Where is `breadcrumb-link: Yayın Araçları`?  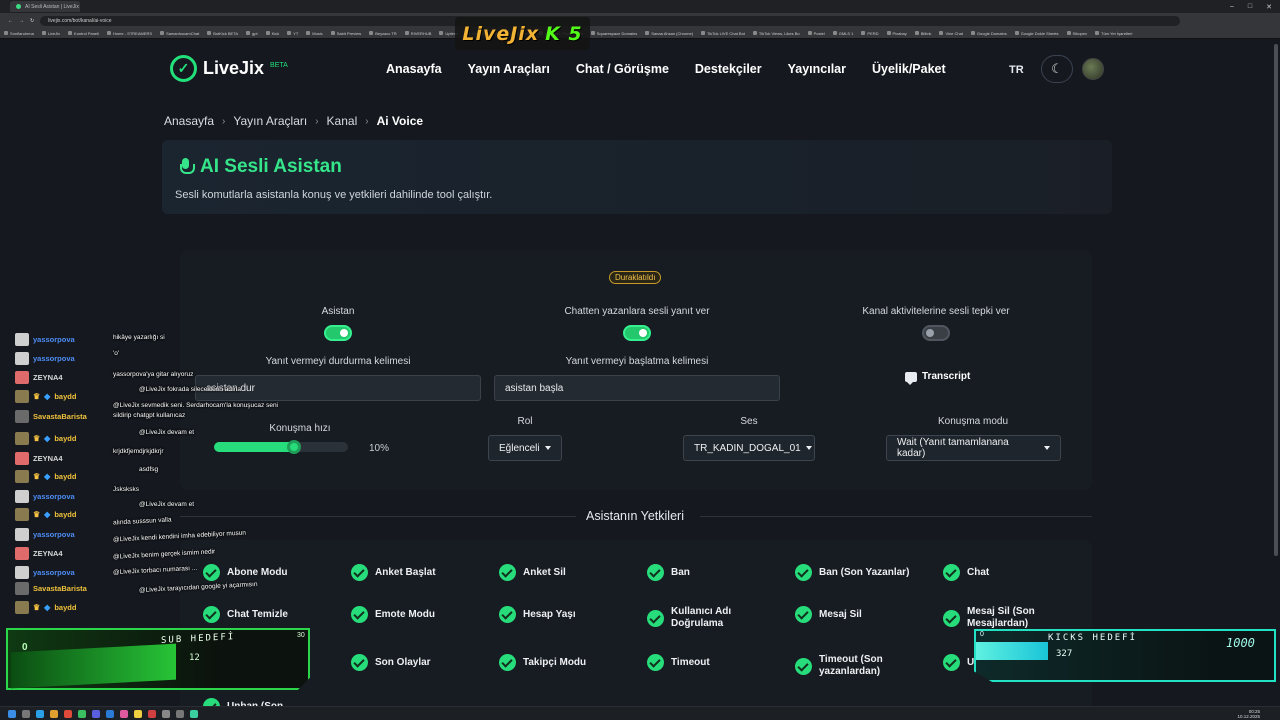 breadcrumb-link: Yayın Araçları is located at coordinates (270, 121).